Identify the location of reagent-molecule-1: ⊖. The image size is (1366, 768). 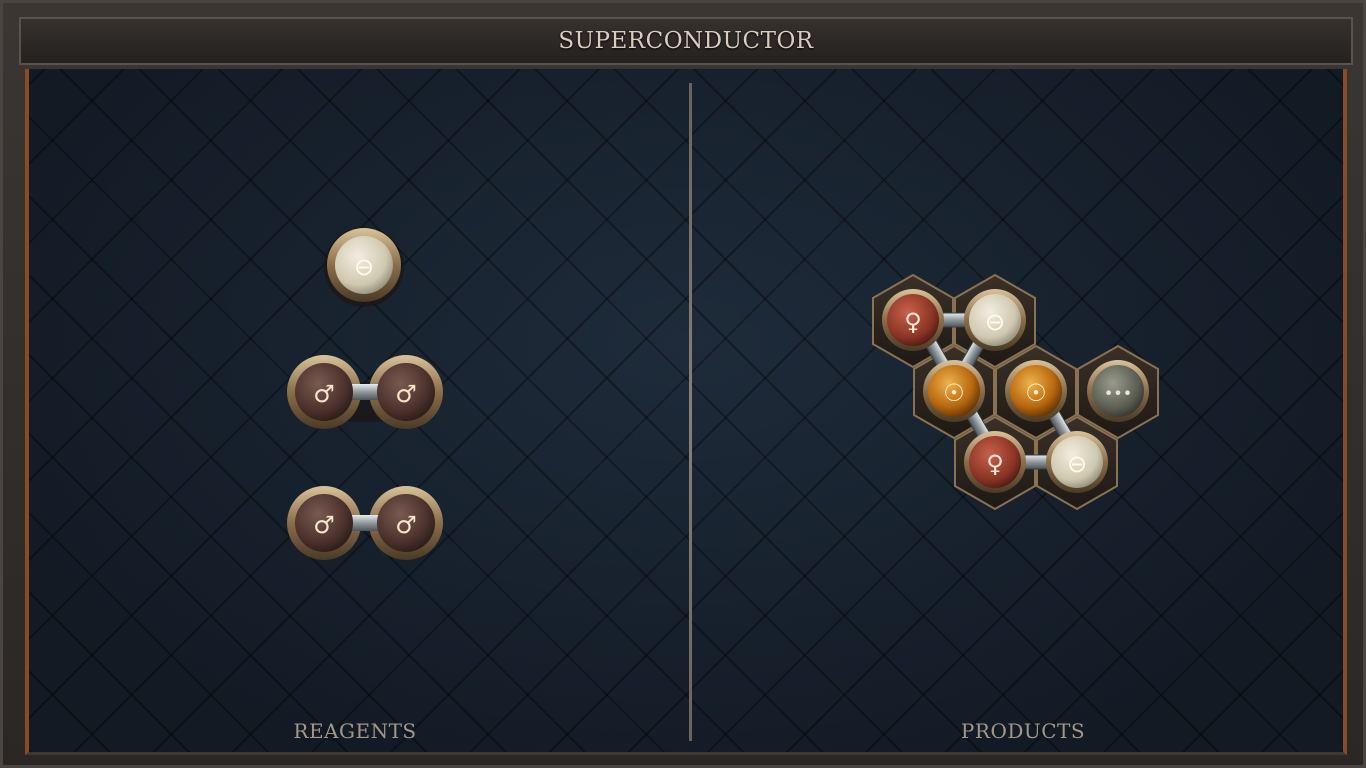
(364, 267).